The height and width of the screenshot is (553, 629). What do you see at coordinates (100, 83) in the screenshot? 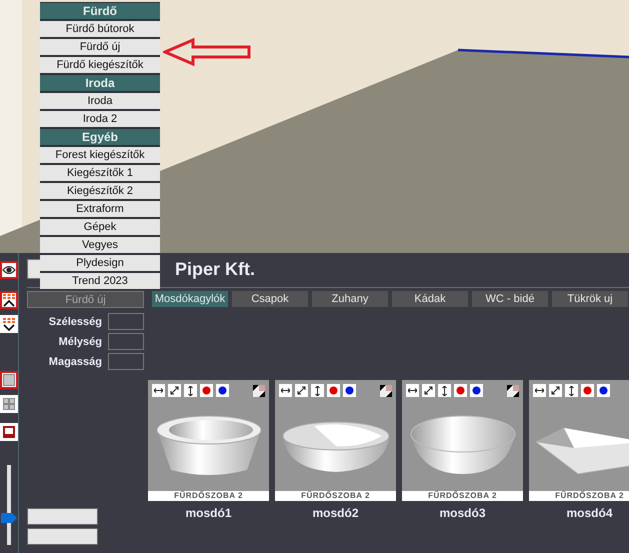
I see `menu-group-header: Iroda` at bounding box center [100, 83].